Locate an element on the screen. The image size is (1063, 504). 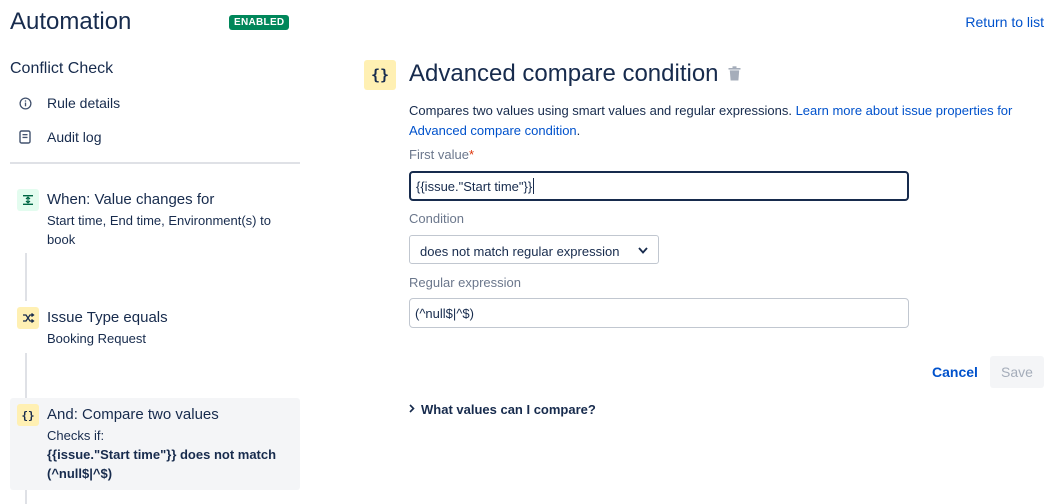
chevron-right-icon is located at coordinates (412, 409).